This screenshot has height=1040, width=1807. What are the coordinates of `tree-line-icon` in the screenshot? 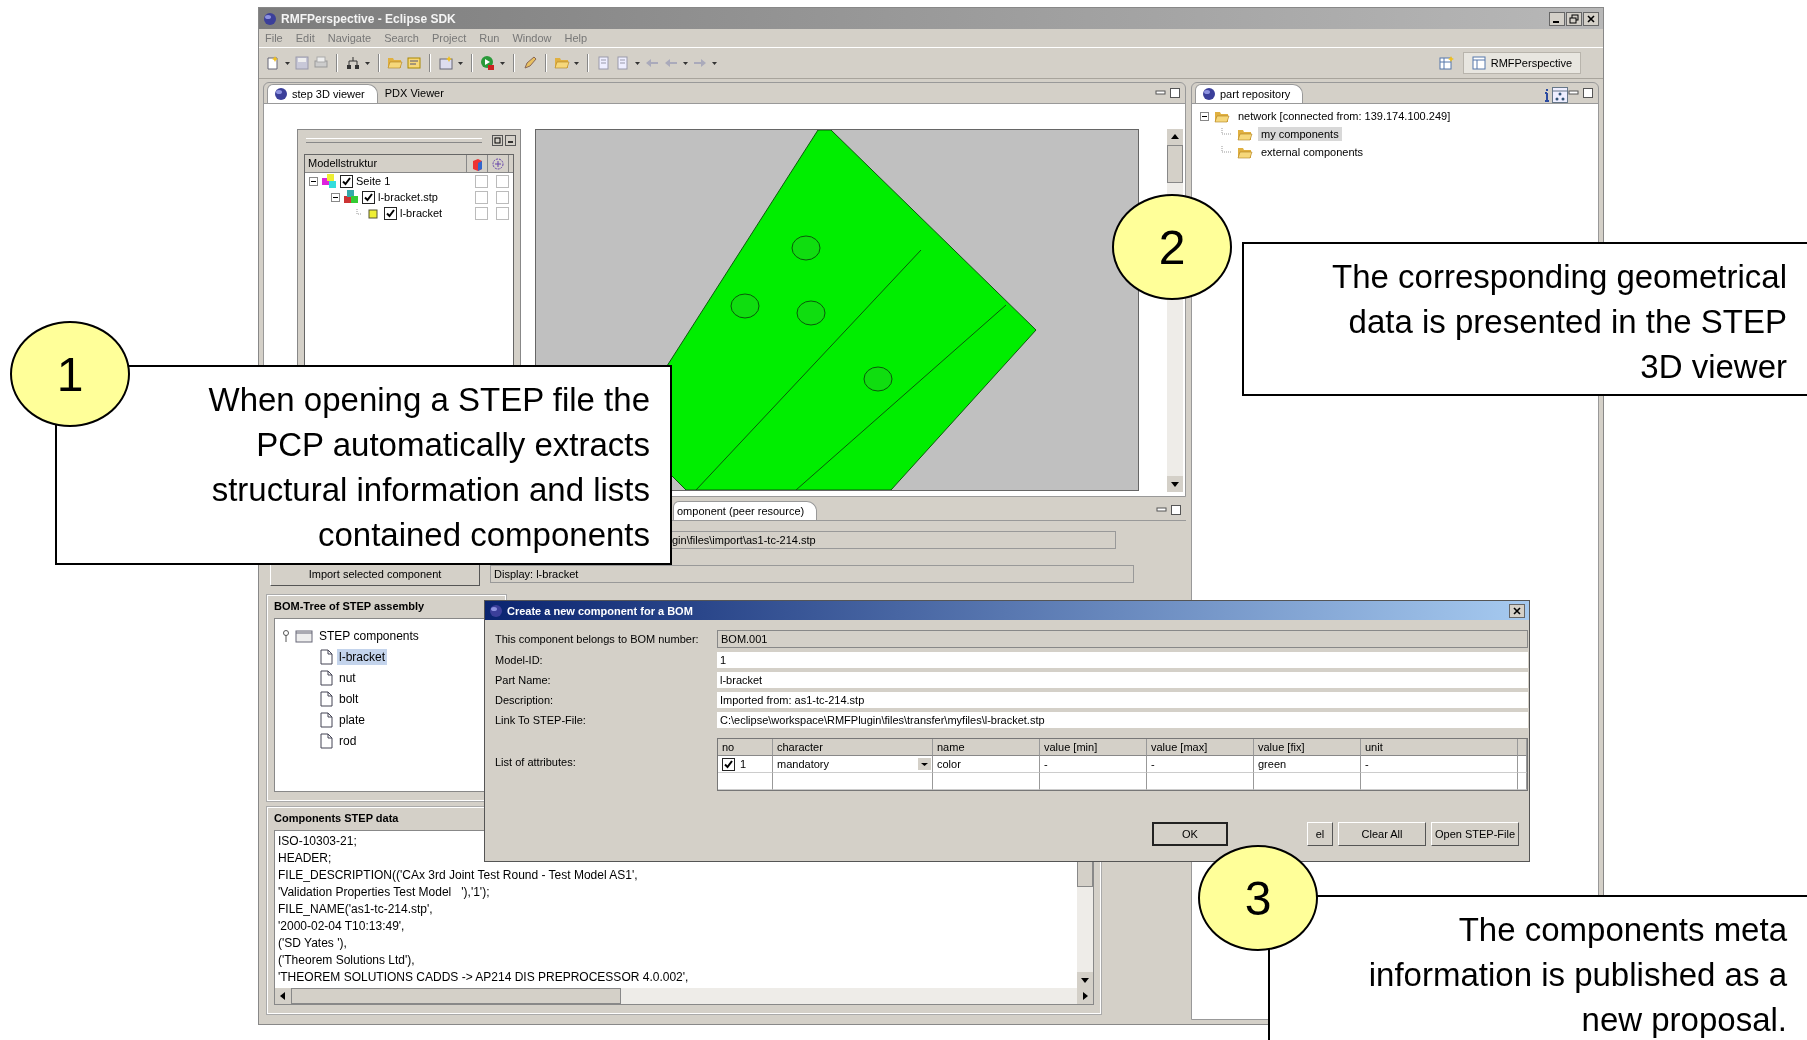 It's located at (357, 213).